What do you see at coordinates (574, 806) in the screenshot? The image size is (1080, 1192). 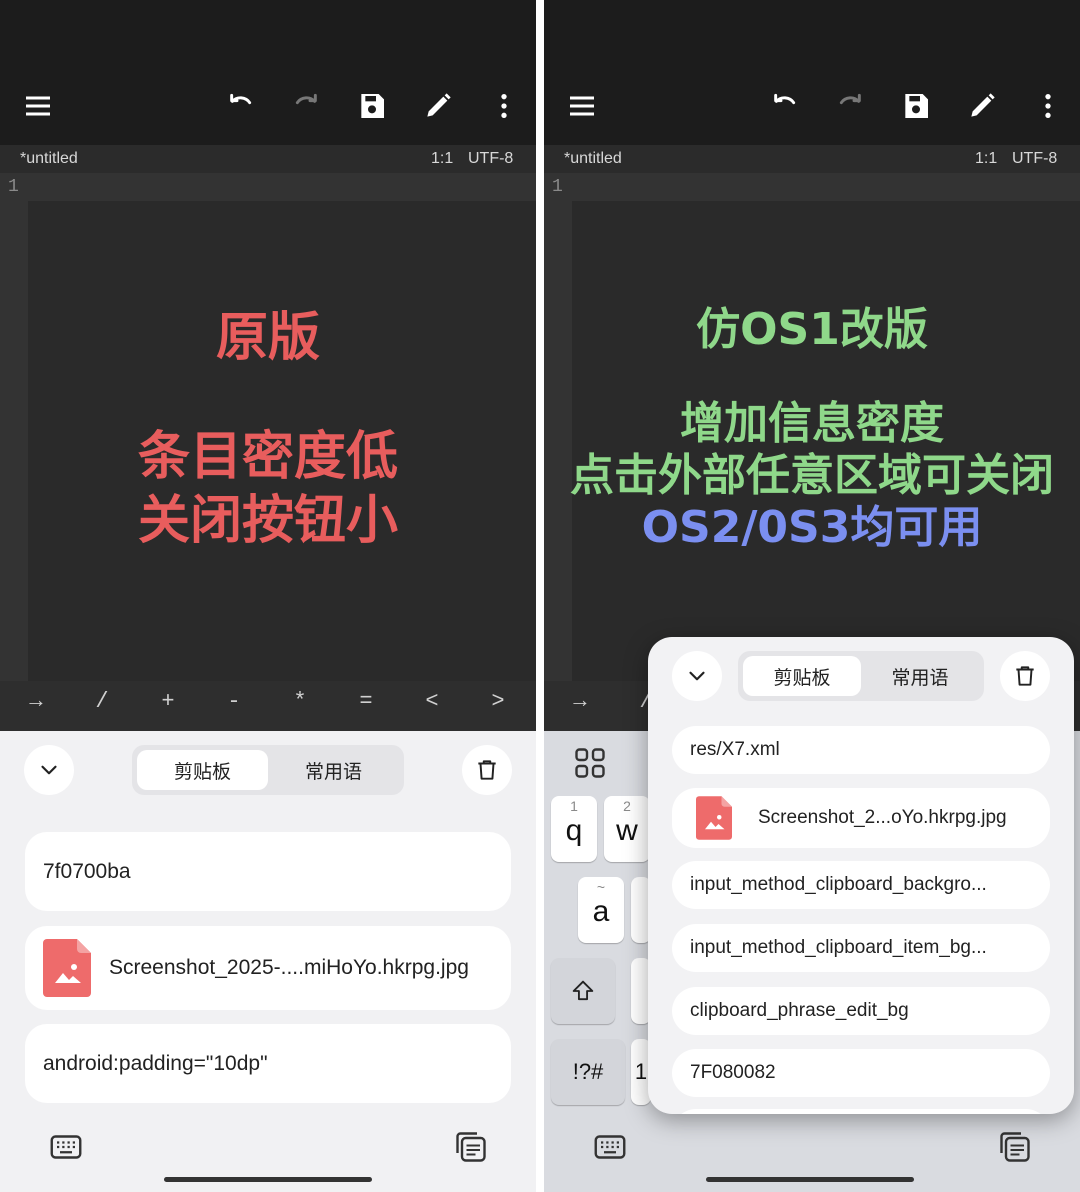 I see `key-hint: 1` at bounding box center [574, 806].